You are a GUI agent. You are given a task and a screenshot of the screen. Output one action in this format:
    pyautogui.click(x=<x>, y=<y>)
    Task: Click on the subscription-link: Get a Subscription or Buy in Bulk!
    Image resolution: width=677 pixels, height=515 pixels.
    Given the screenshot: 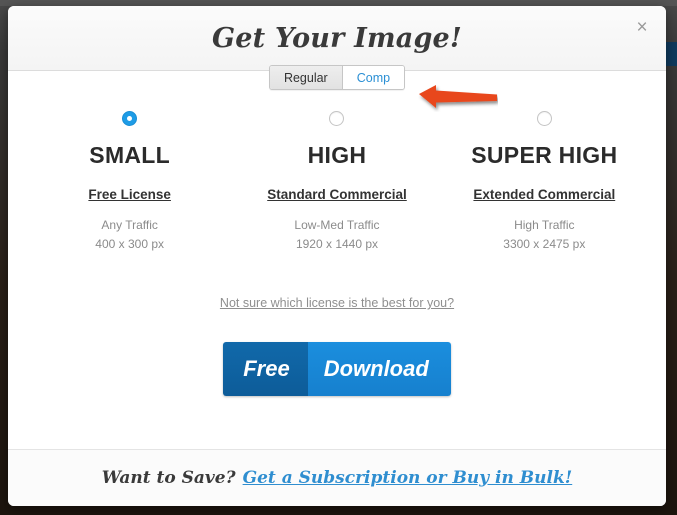 What is the action you would take?
    pyautogui.click(x=408, y=478)
    